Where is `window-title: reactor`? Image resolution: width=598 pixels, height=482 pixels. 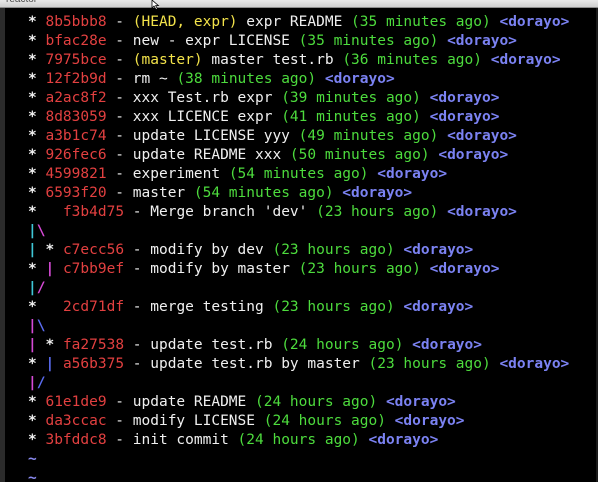
window-title: reactor is located at coordinates (21, 2).